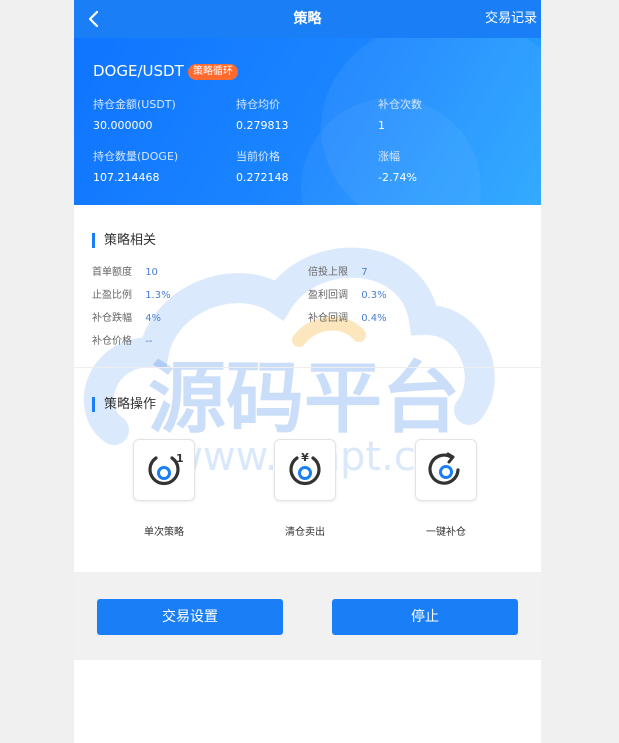  What do you see at coordinates (446, 532) in the screenshot?
I see `op-label: 一键补仓` at bounding box center [446, 532].